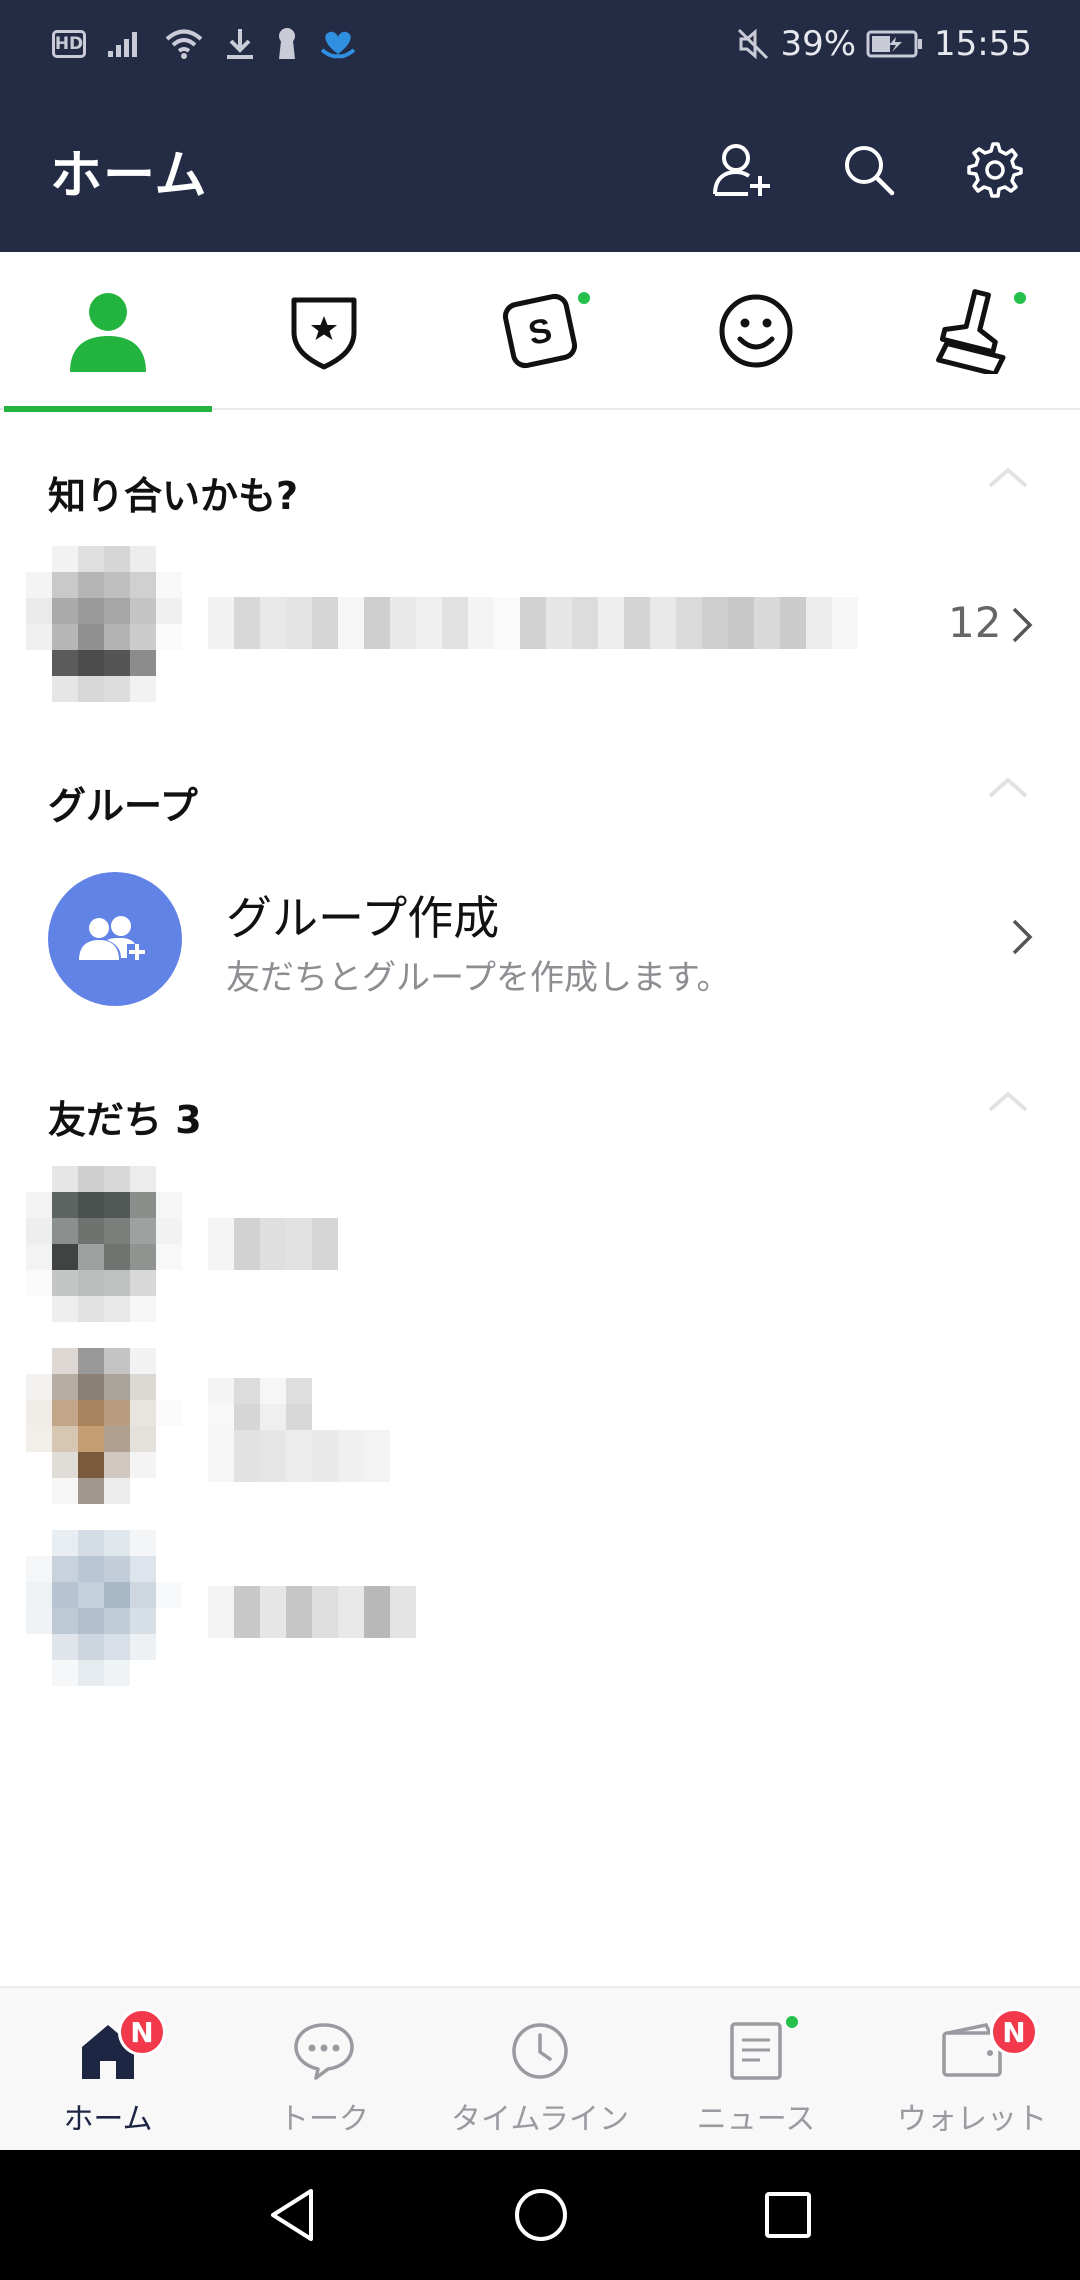  I want to click on news-icon, so click(756, 2051).